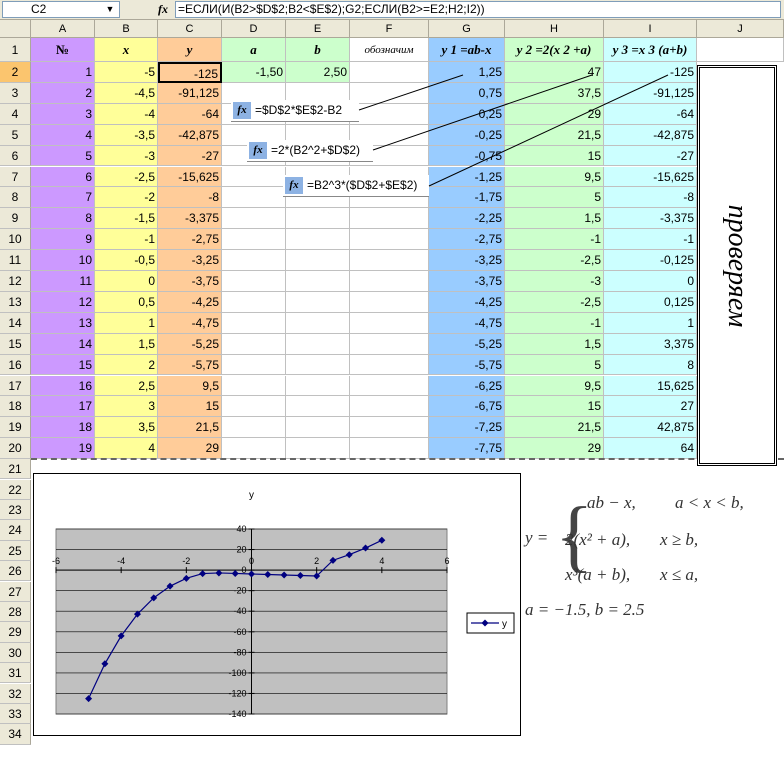 This screenshot has height=757, width=784. What do you see at coordinates (611, 502) in the screenshot?
I see `case1-expr: ab − x,` at bounding box center [611, 502].